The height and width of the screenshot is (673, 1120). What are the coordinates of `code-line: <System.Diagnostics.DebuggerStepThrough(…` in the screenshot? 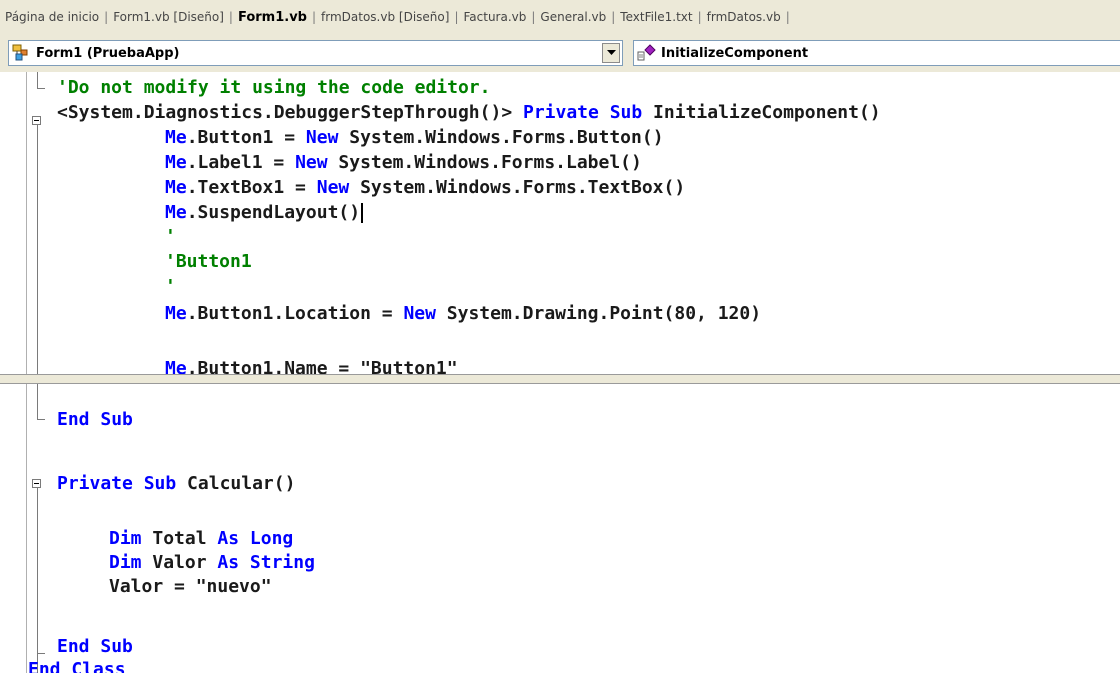 It's located at (469, 112).